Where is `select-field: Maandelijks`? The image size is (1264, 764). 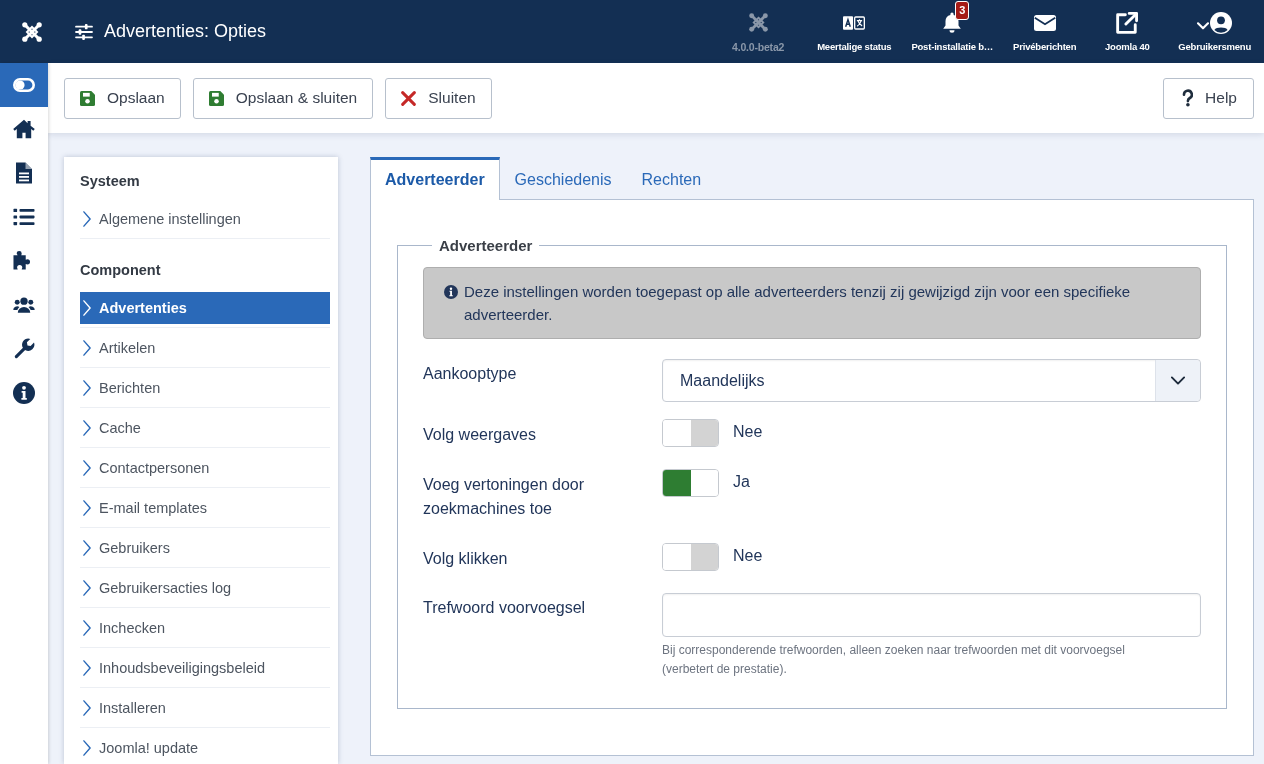 select-field: Maandelijks is located at coordinates (931, 380).